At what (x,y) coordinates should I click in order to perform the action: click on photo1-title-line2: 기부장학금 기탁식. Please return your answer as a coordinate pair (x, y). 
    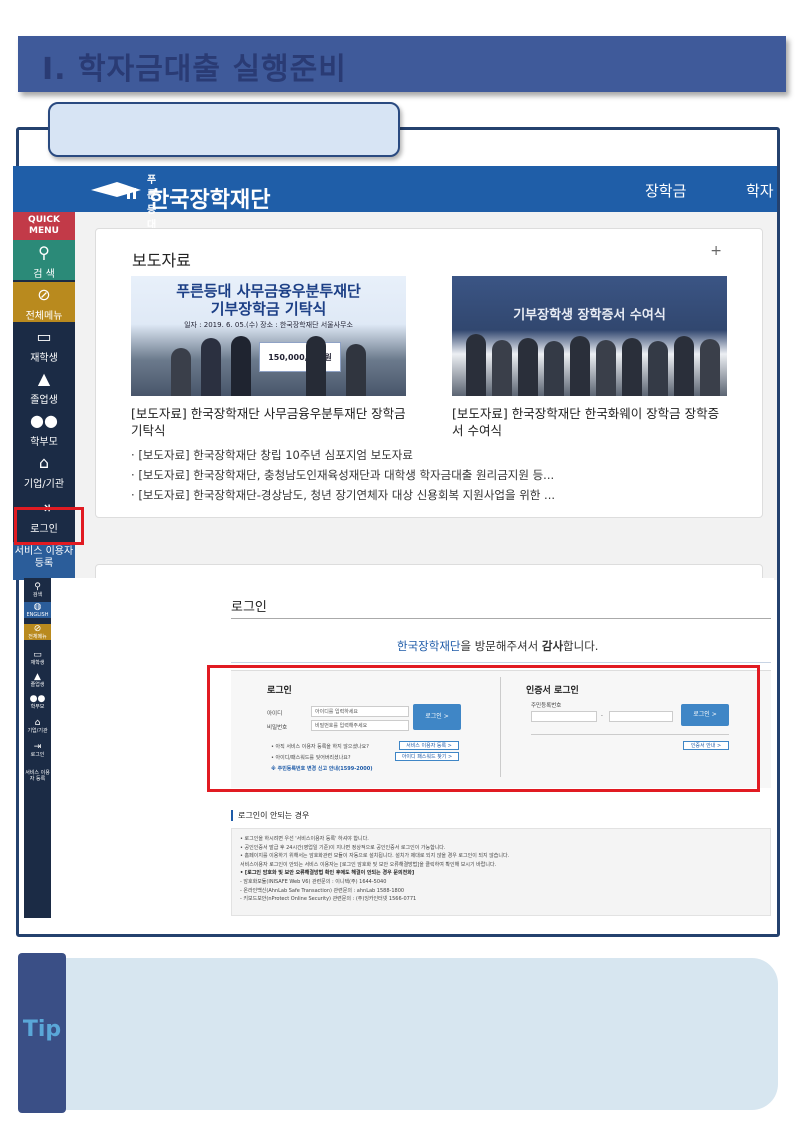
    Looking at the image, I should click on (268, 309).